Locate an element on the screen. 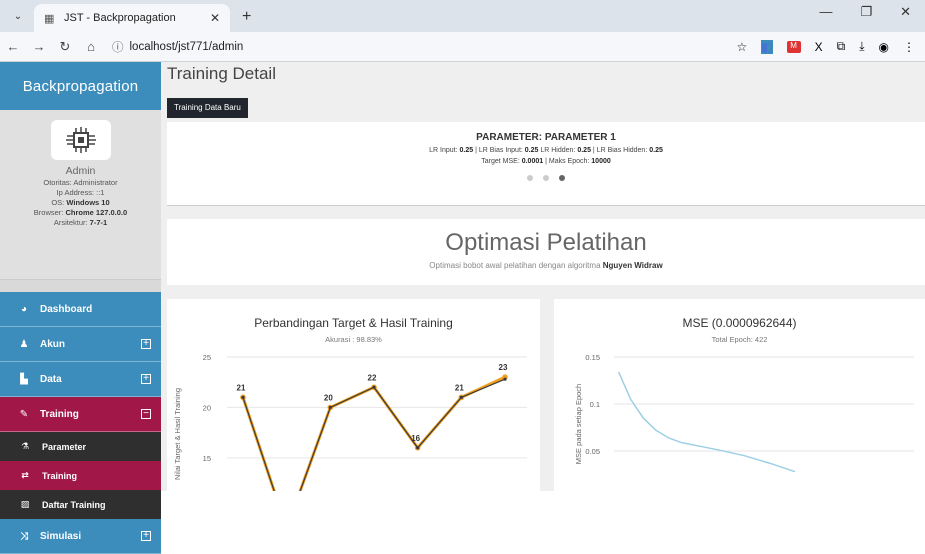 The image size is (925, 554). optimasi-title: Optimasi Pelatihan is located at coordinates (546, 243).